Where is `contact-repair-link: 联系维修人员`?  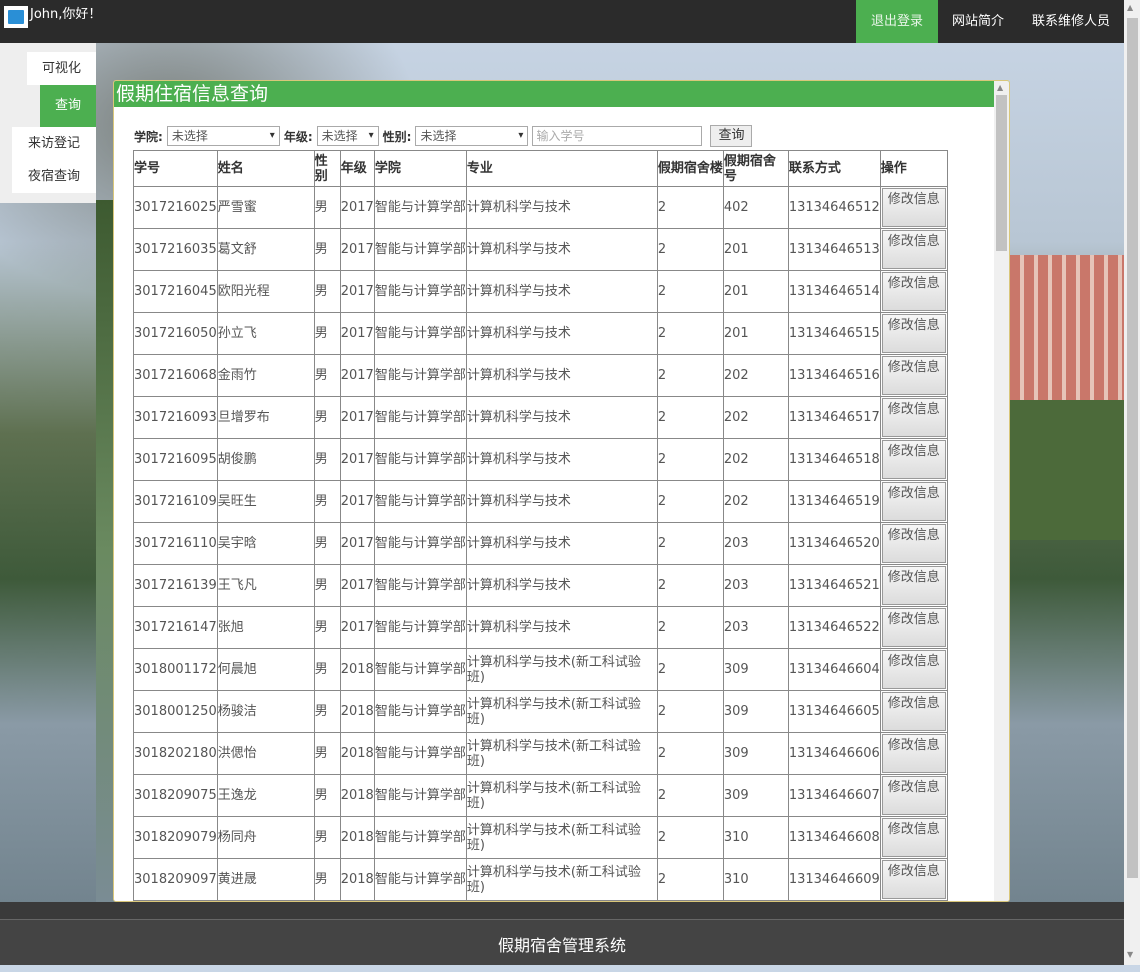 contact-repair-link: 联系维修人员 is located at coordinates (1071, 21).